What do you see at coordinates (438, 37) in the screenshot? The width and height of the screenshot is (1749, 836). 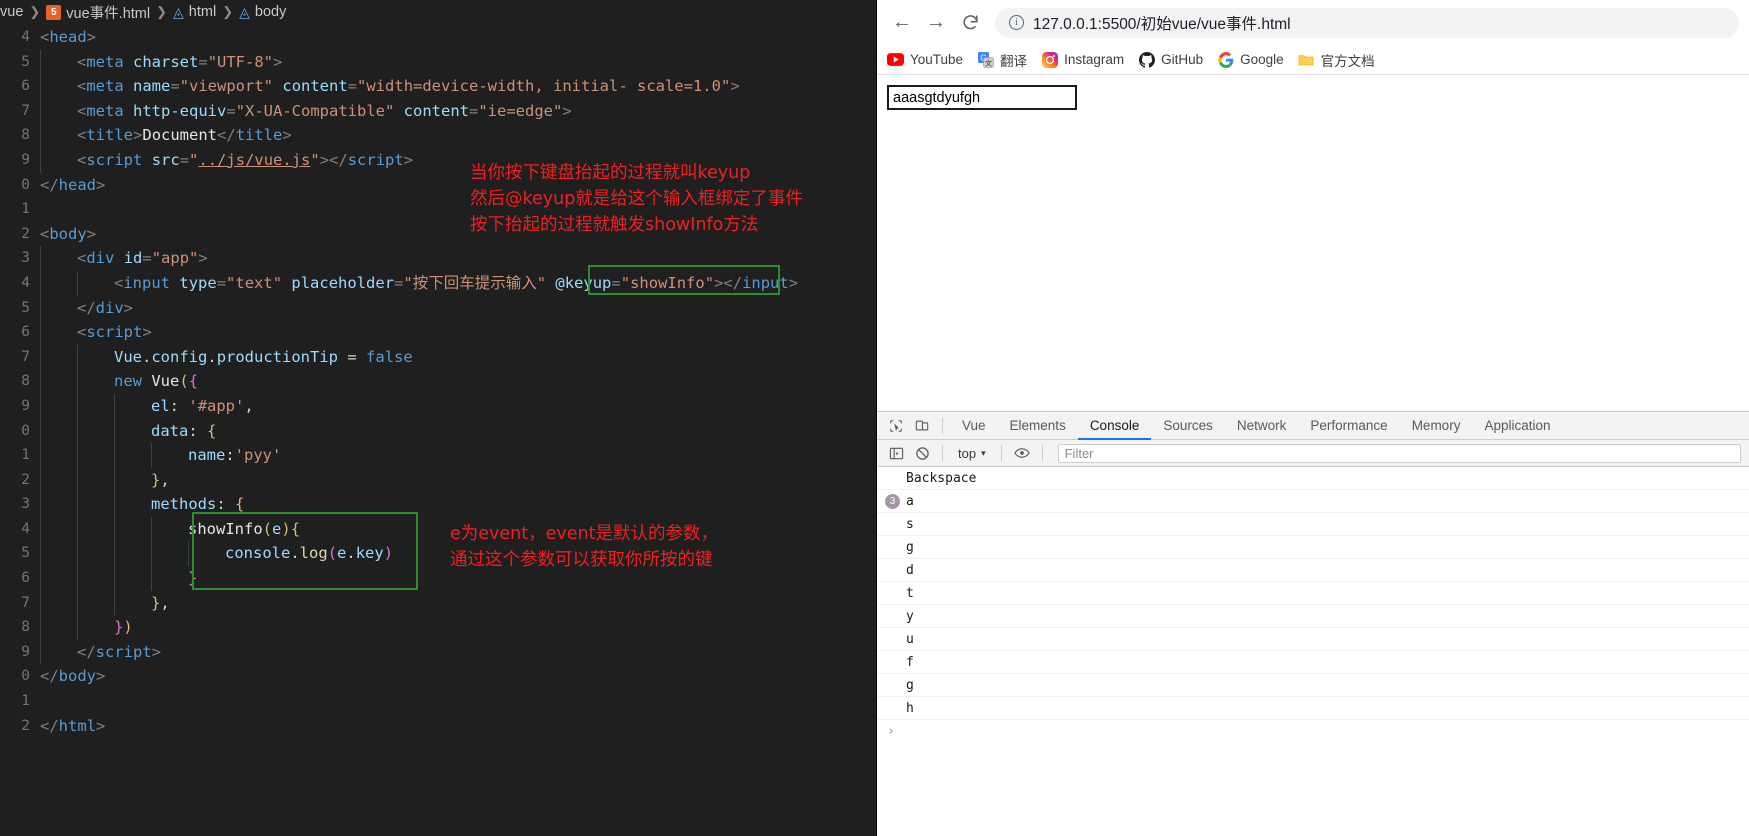 I see `code-line: 4 <head>` at bounding box center [438, 37].